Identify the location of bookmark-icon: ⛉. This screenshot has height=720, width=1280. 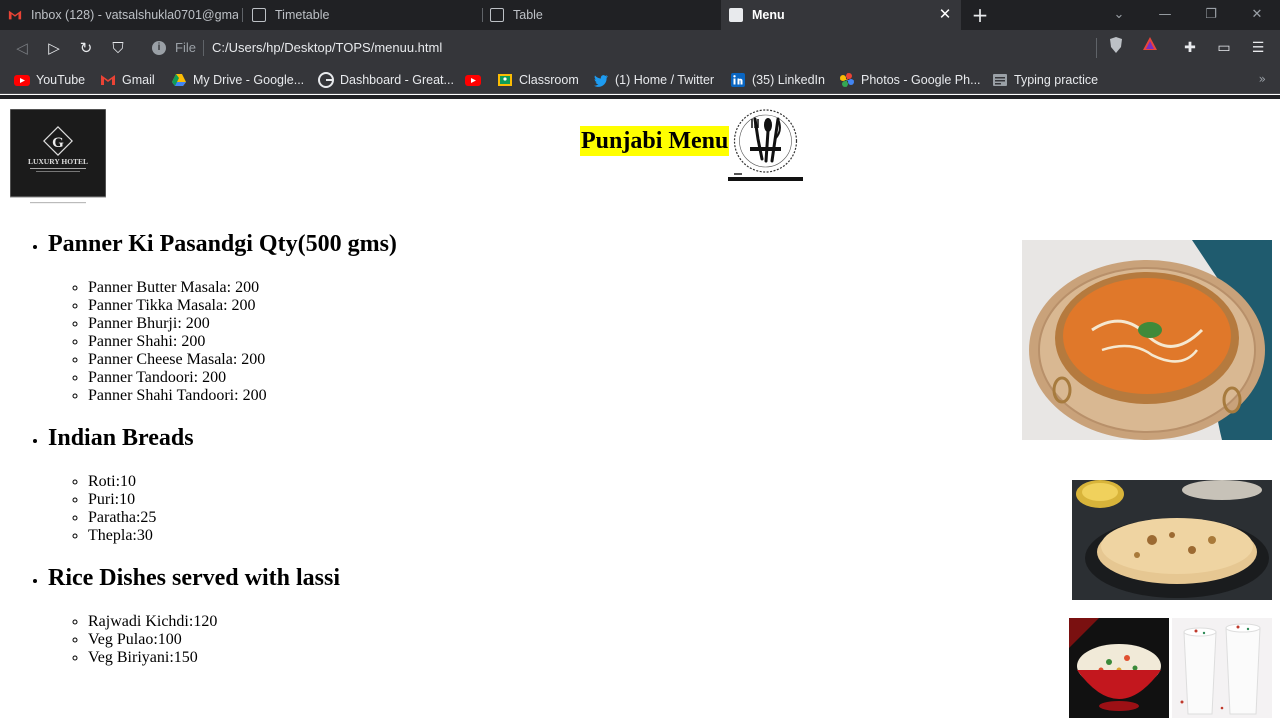
(118, 48).